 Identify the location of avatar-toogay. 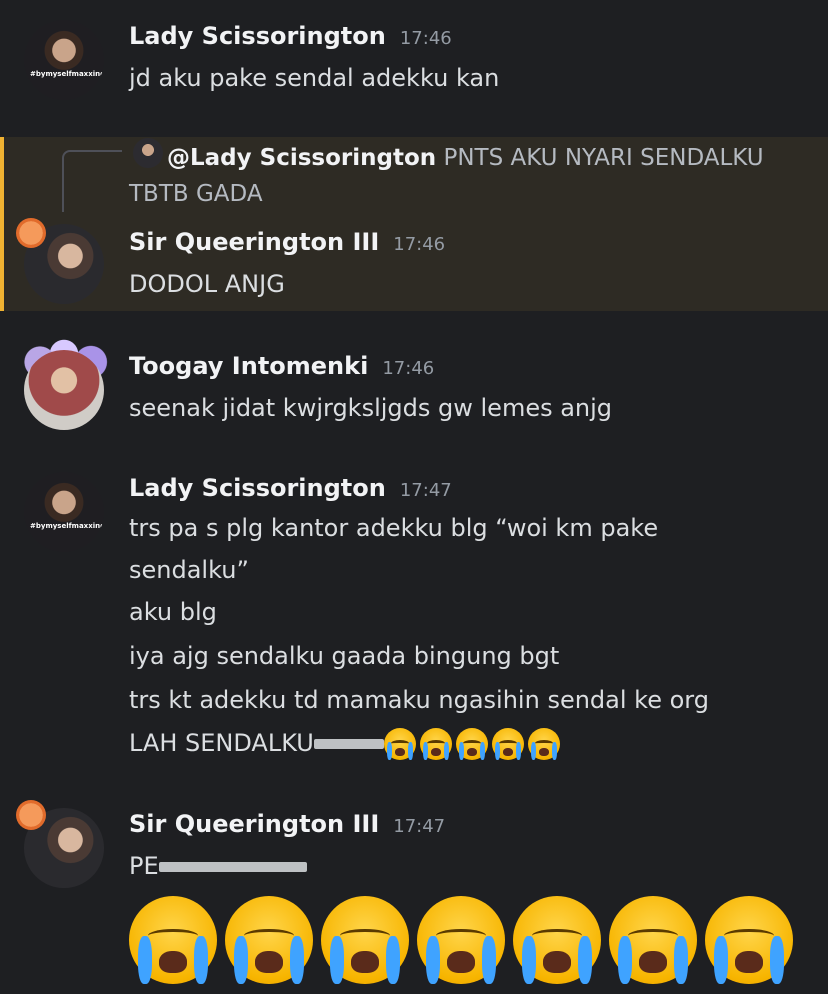
(64, 390).